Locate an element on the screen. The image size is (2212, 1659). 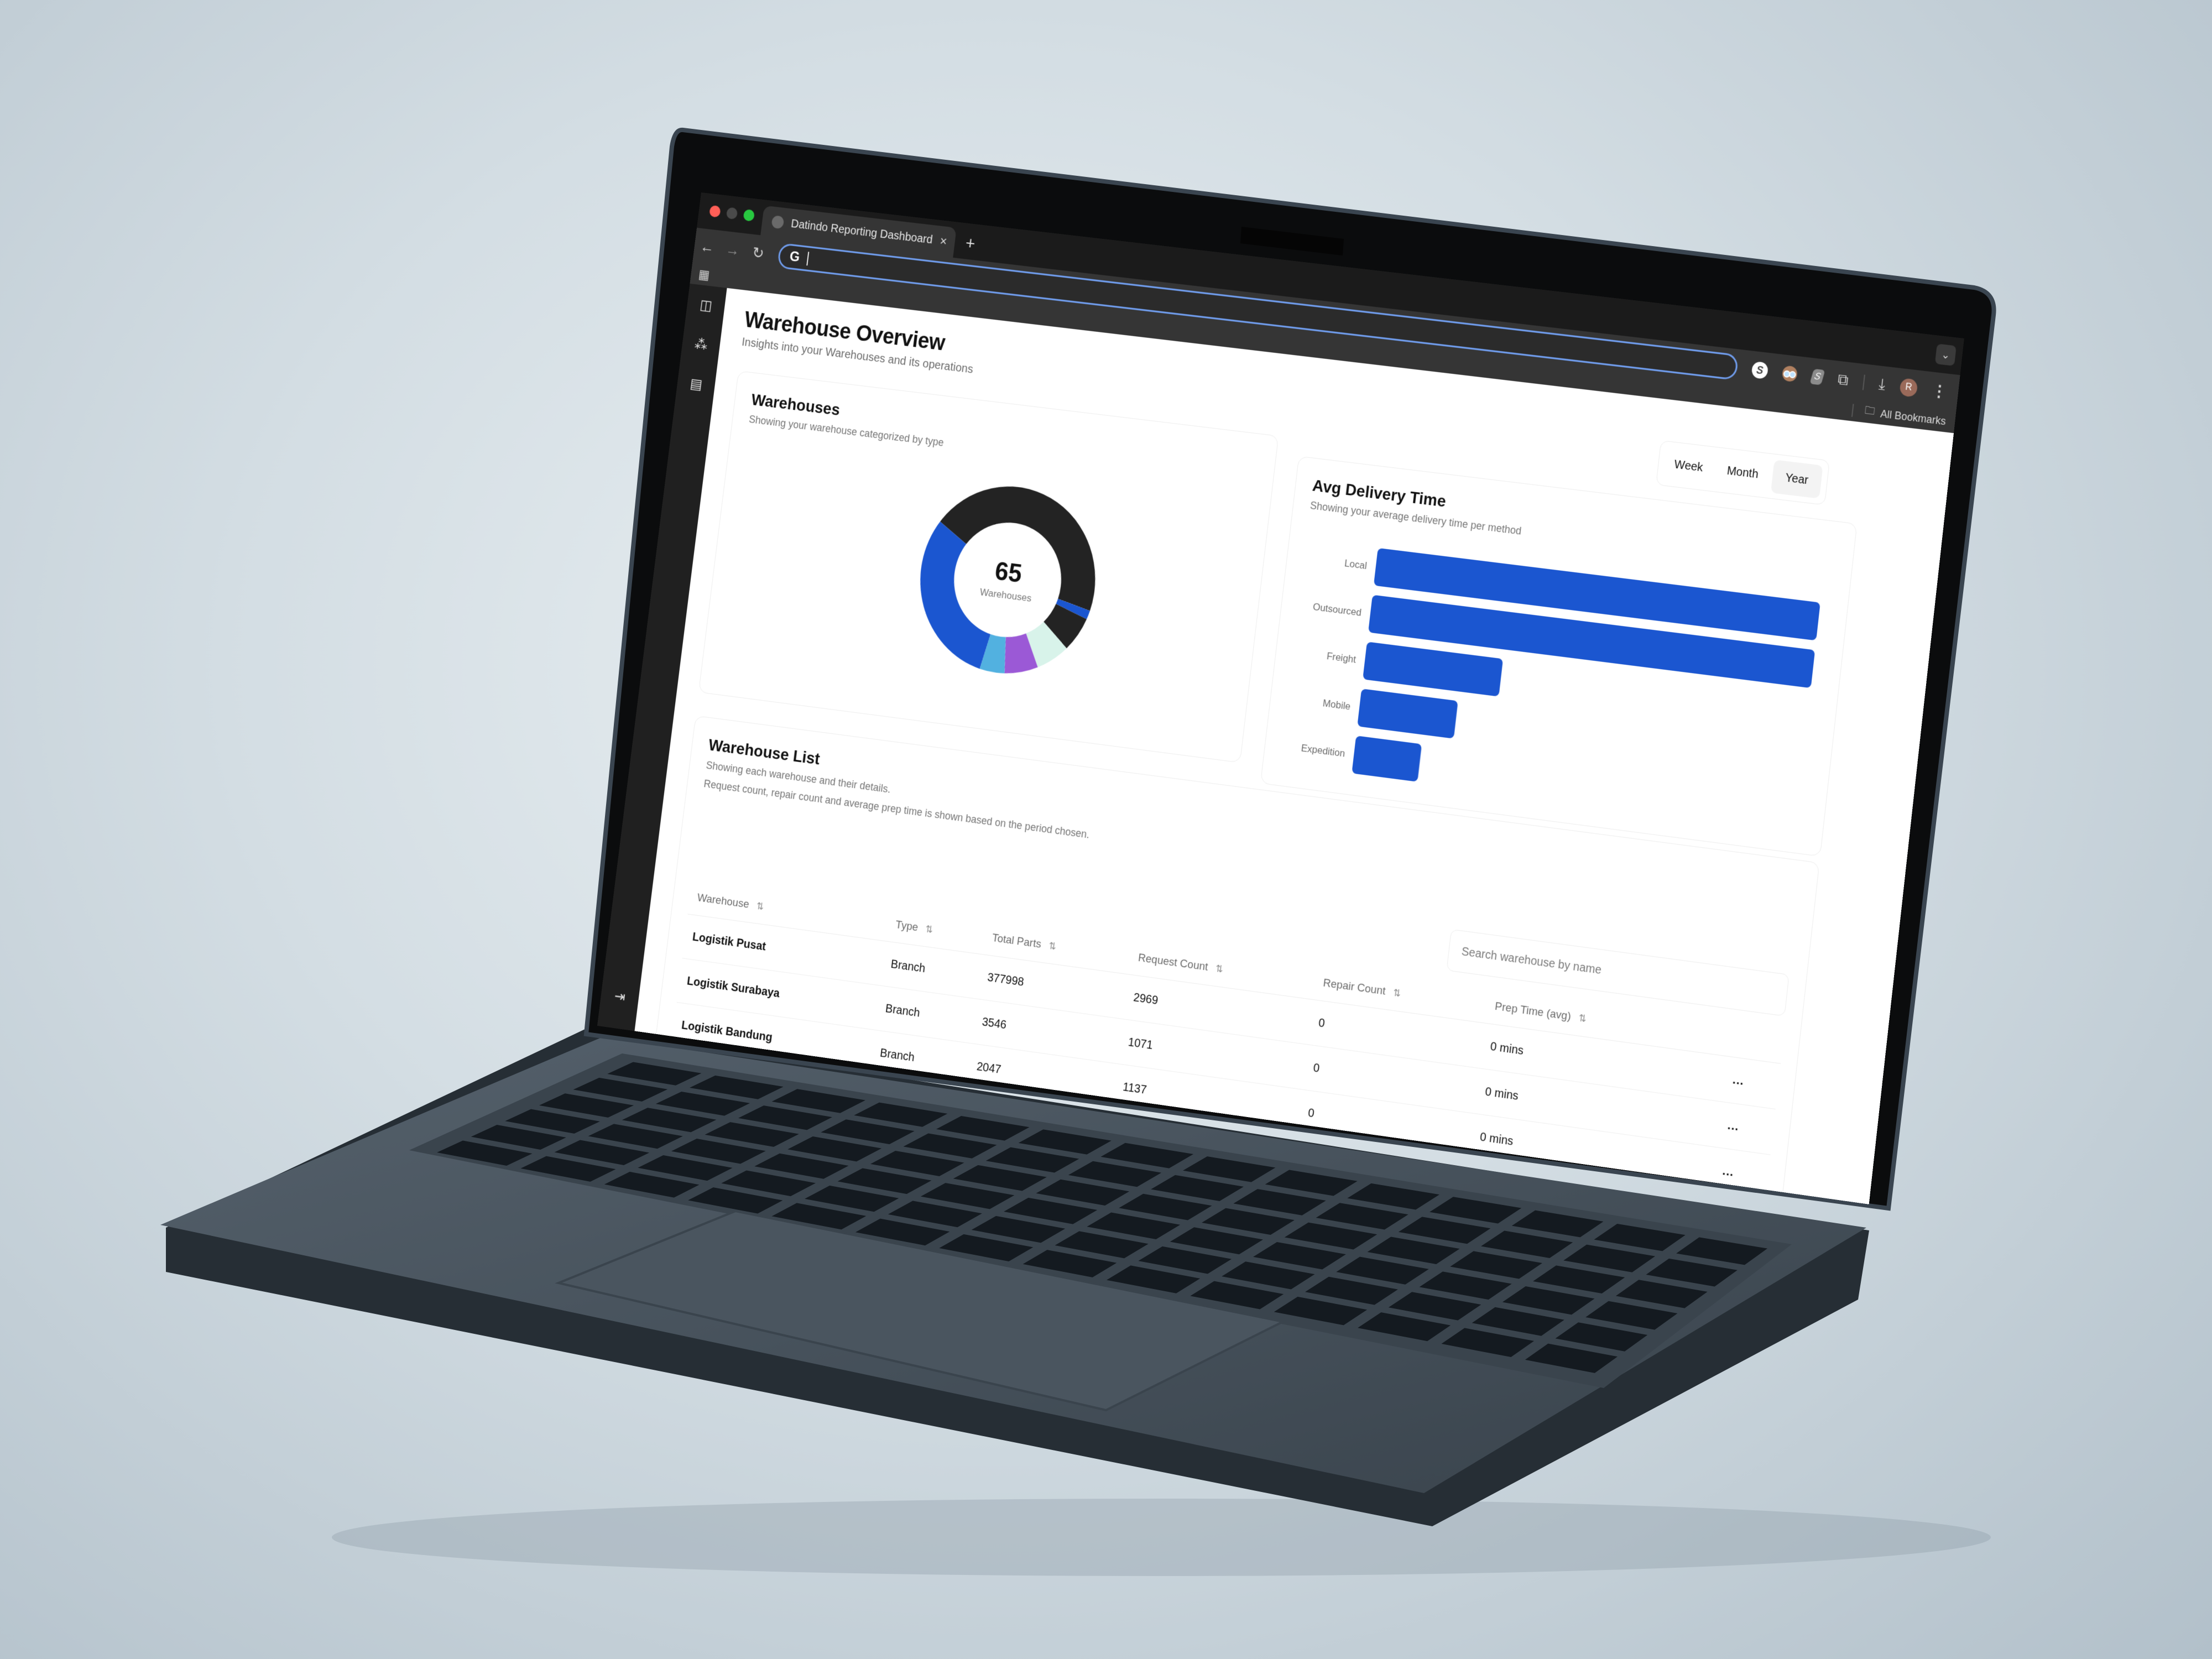
col-header-label: Prep Time (avg) is located at coordinates (1533, 1012).